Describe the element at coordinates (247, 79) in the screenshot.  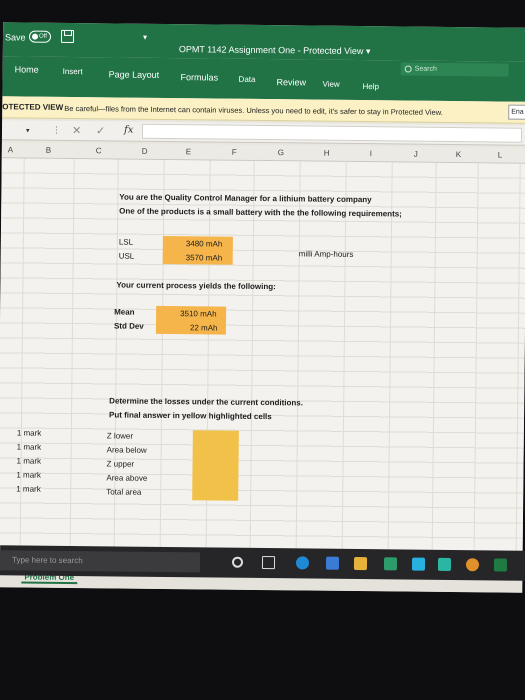
I see `tab-data: Data` at that location.